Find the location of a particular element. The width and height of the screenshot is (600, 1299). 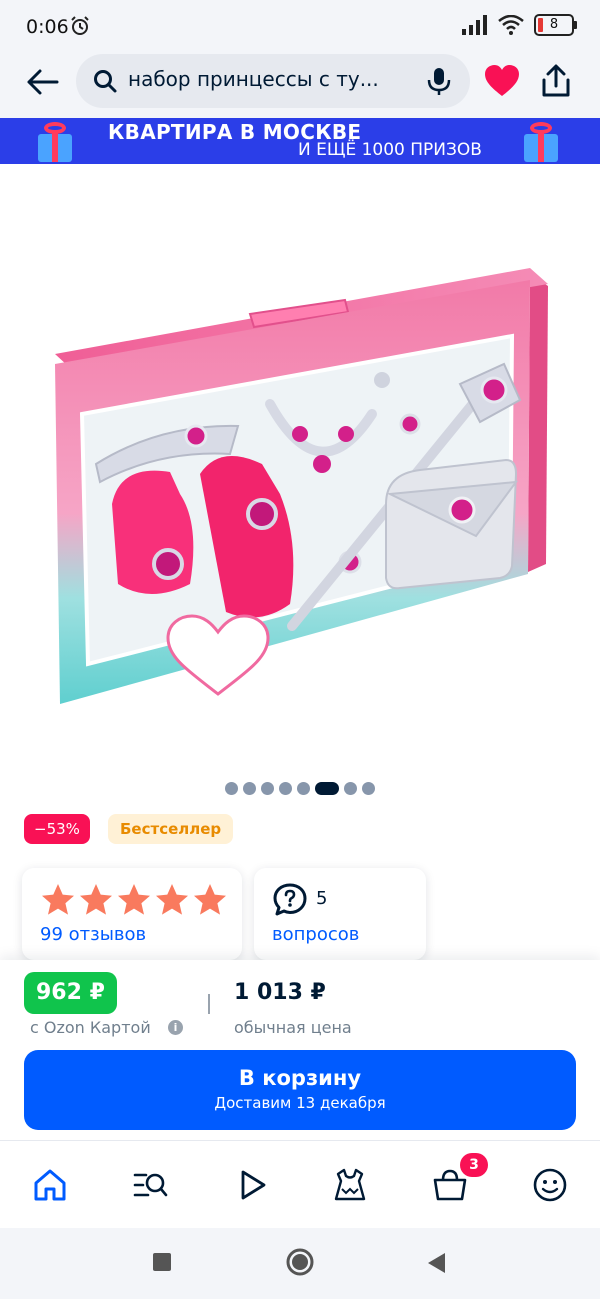

ozon-card-label: с Ozon Картой is located at coordinates (90, 1027).